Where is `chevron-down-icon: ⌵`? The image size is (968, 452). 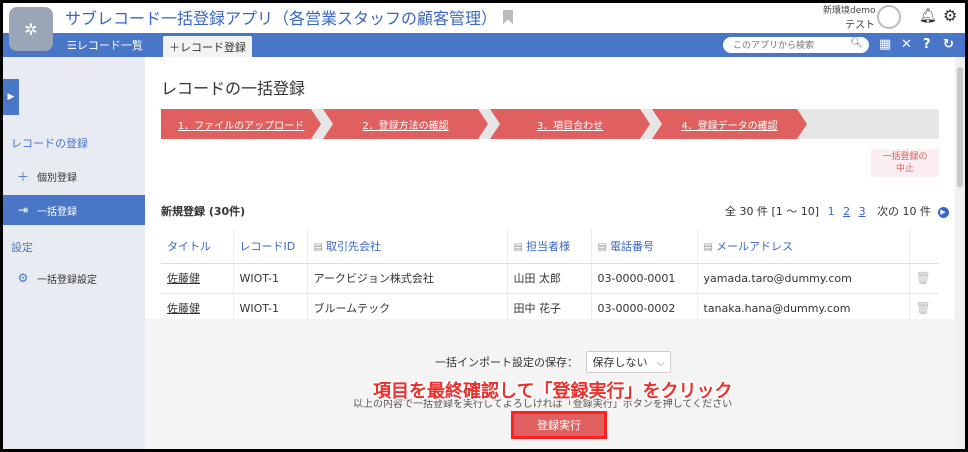 chevron-down-icon: ⌵ is located at coordinates (661, 364).